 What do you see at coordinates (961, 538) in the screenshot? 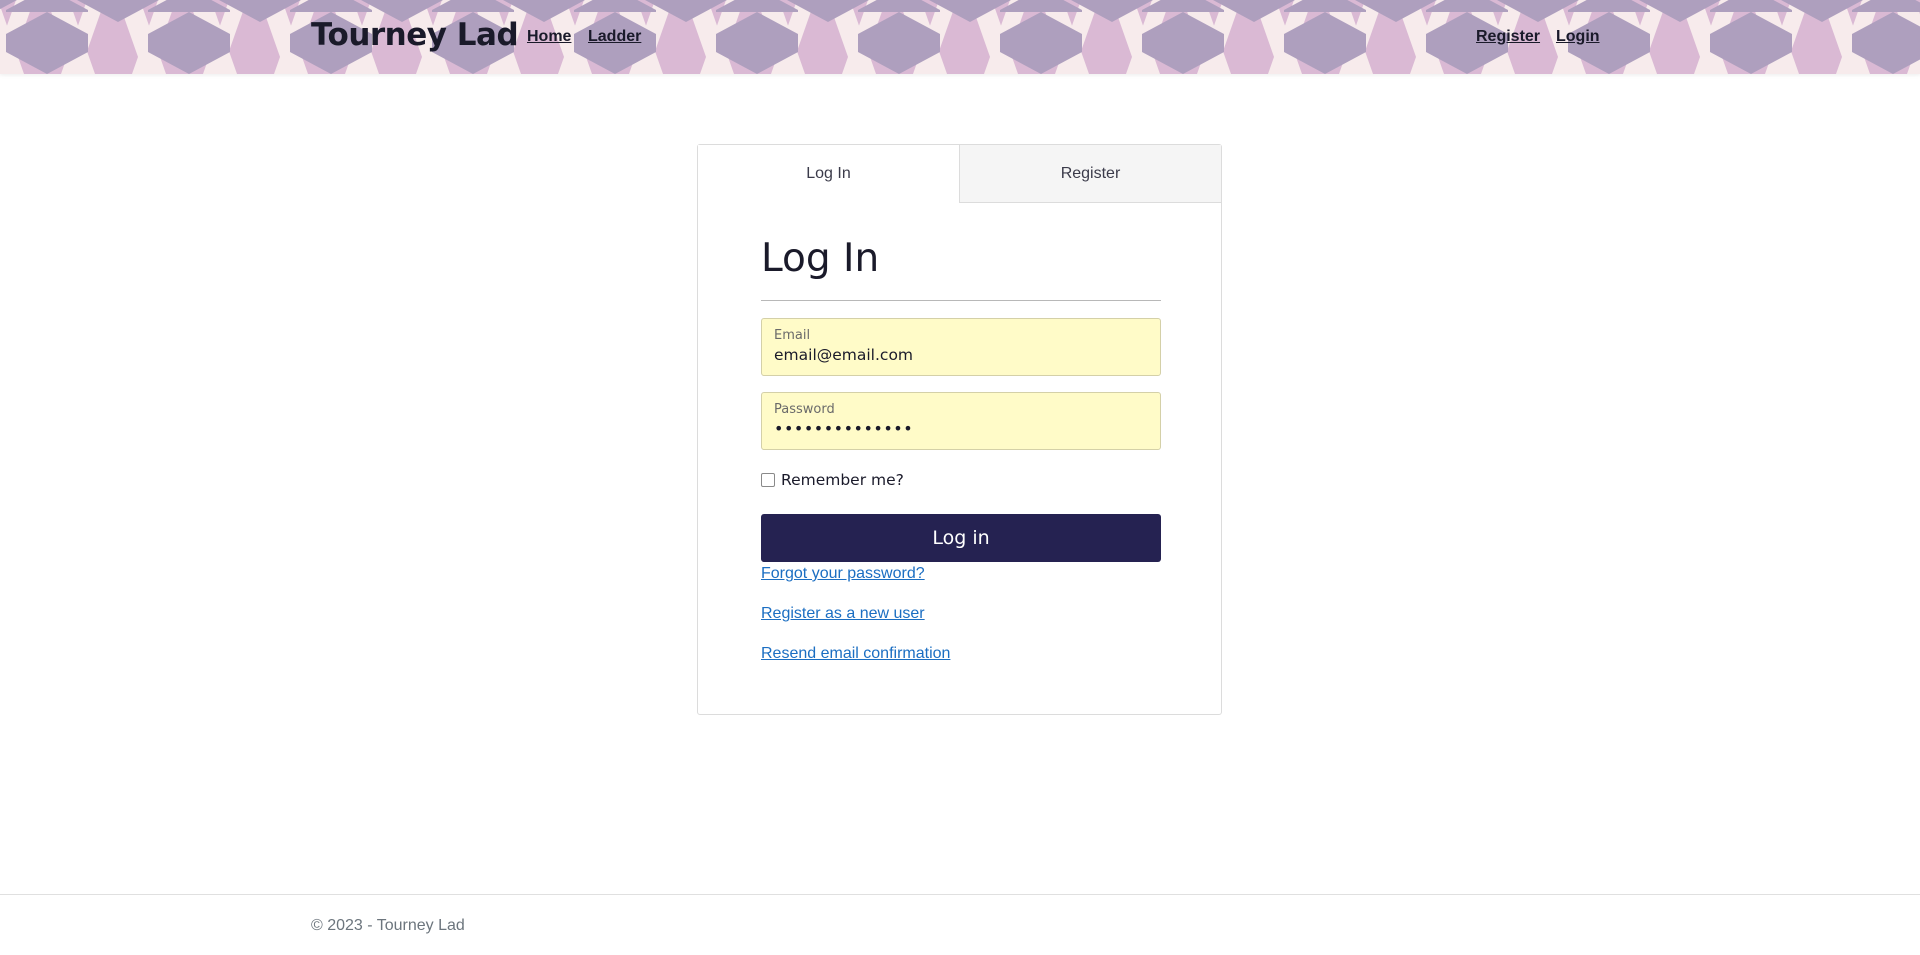
I see `log-in-button: Log in` at bounding box center [961, 538].